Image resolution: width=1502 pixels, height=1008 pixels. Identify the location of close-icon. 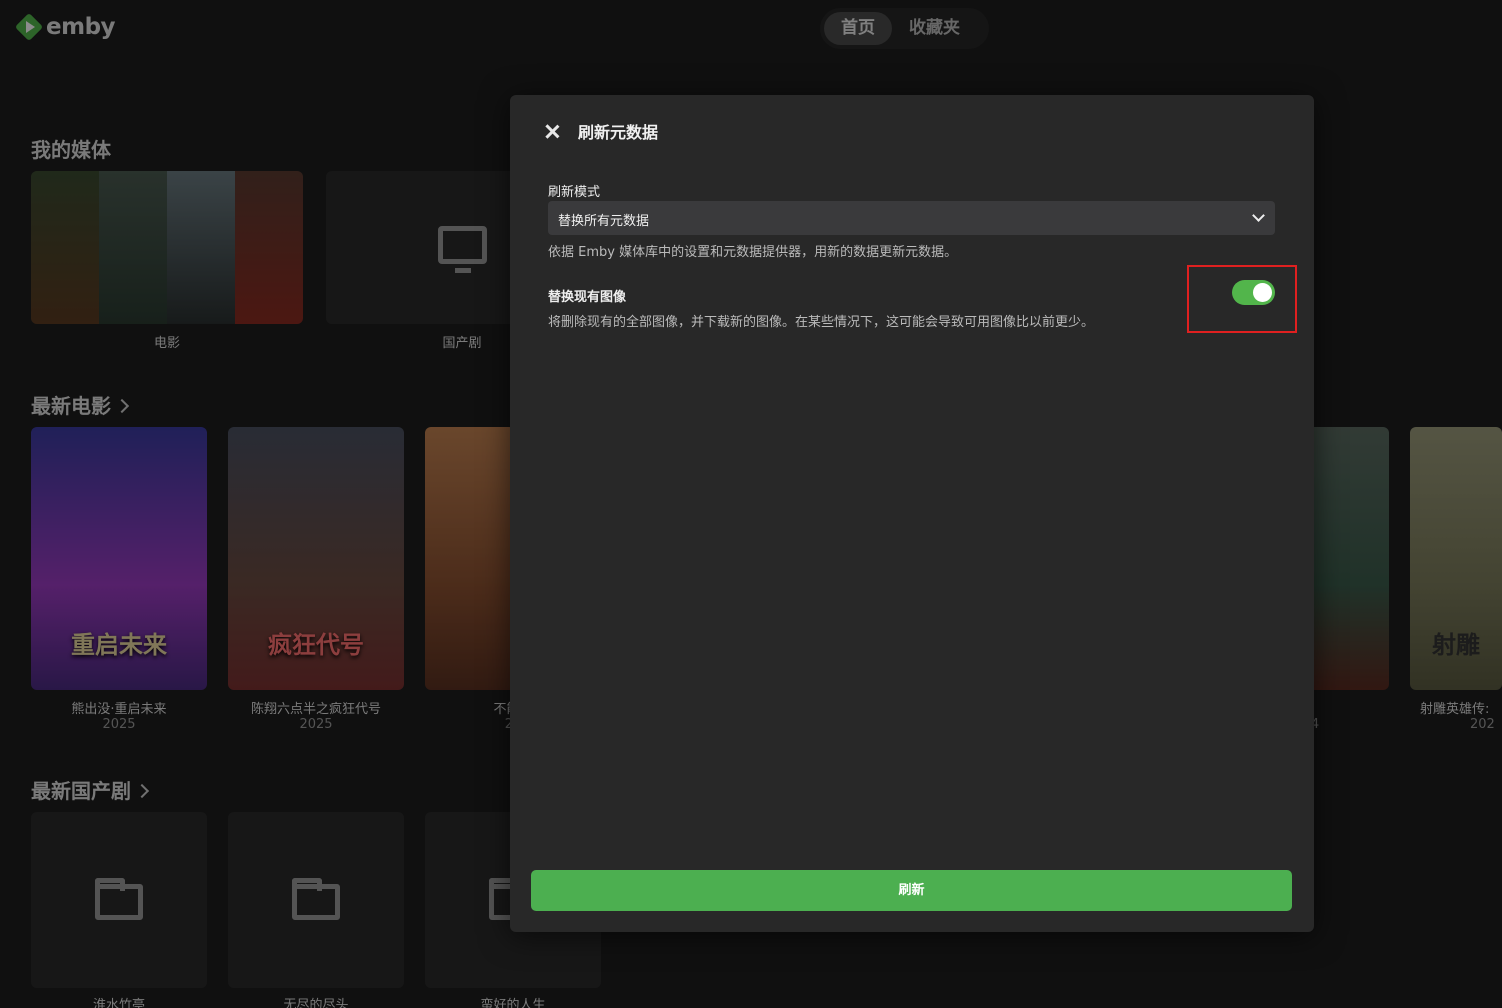
(552, 131).